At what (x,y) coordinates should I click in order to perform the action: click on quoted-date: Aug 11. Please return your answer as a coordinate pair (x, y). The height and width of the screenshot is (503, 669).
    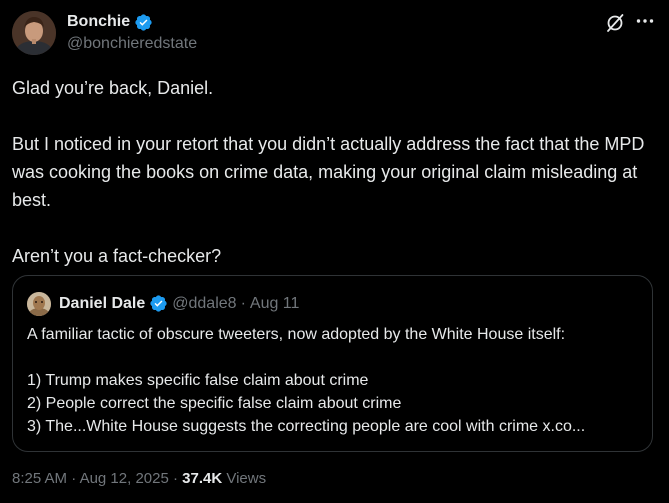
    Looking at the image, I should click on (275, 304).